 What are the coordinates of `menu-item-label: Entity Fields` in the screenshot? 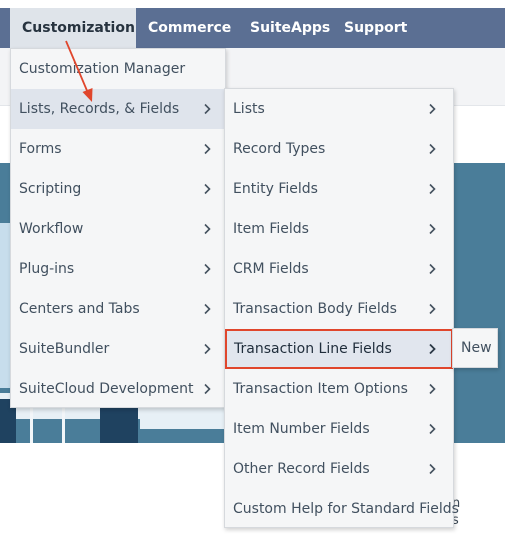 It's located at (275, 189).